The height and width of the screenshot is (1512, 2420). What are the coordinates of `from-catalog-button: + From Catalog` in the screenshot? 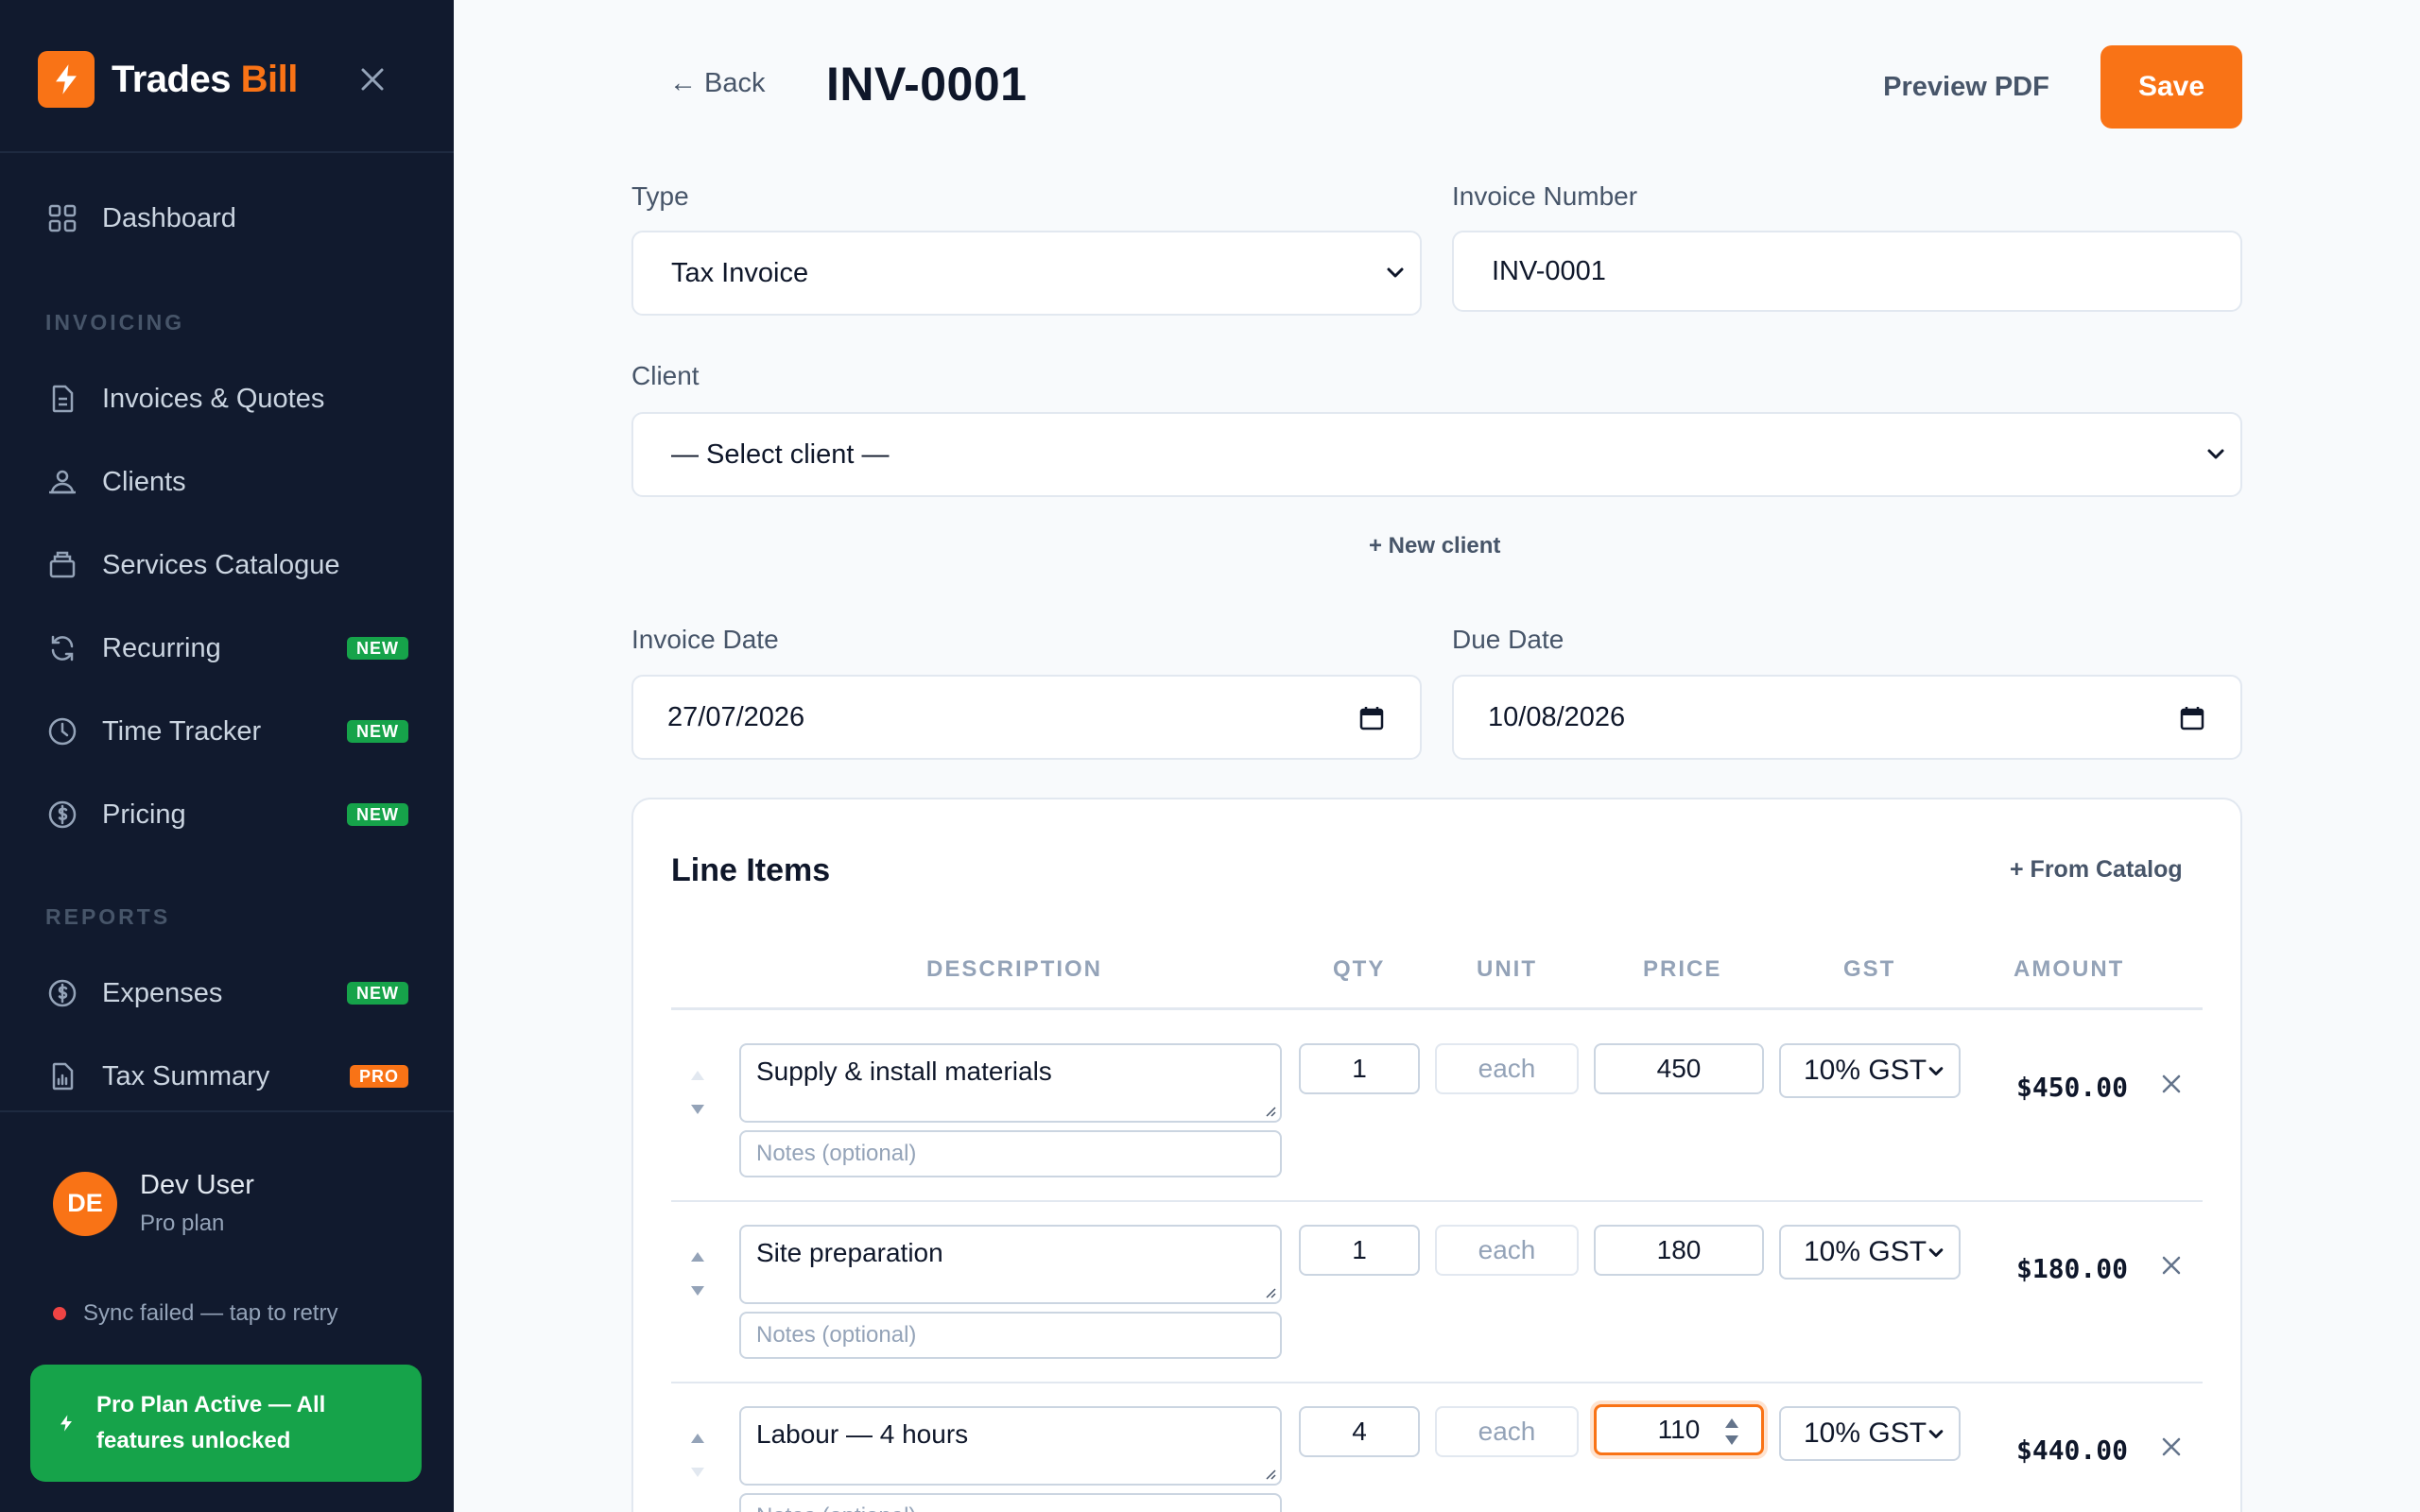 It's located at (2096, 870).